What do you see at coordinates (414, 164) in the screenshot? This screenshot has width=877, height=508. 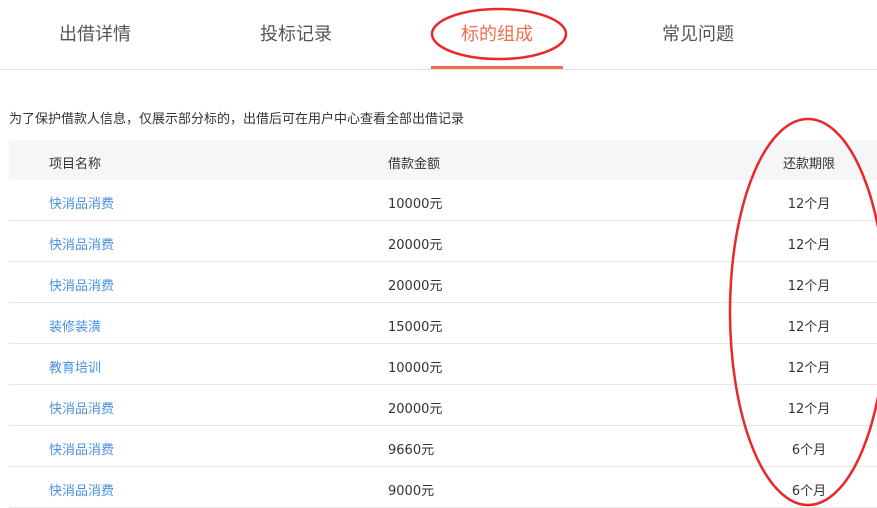 I see `header-loan-amount: 借款金额` at bounding box center [414, 164].